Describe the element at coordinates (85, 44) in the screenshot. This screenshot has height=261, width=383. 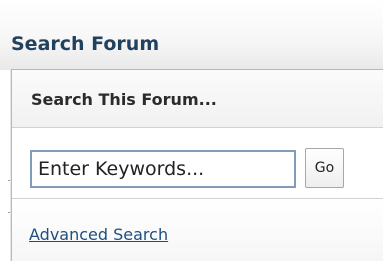
I see `search-forum-menu: Search Forum` at that location.